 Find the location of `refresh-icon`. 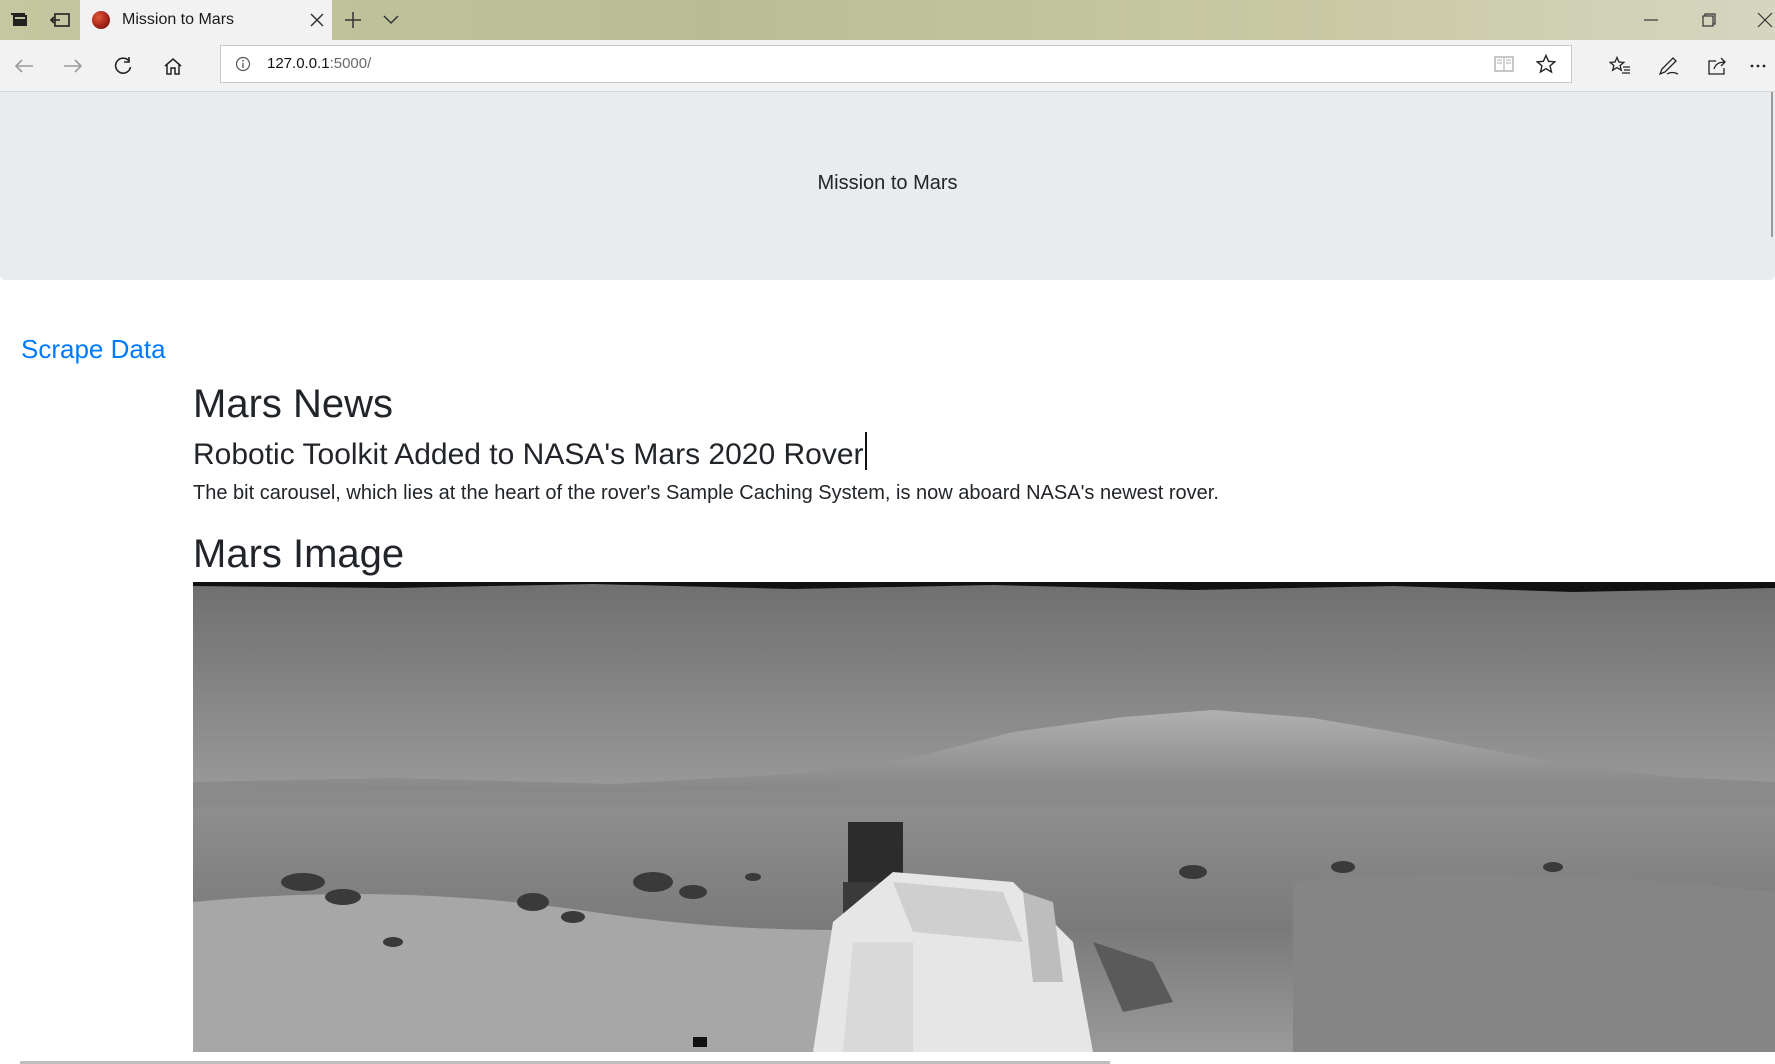

refresh-icon is located at coordinates (123, 65).